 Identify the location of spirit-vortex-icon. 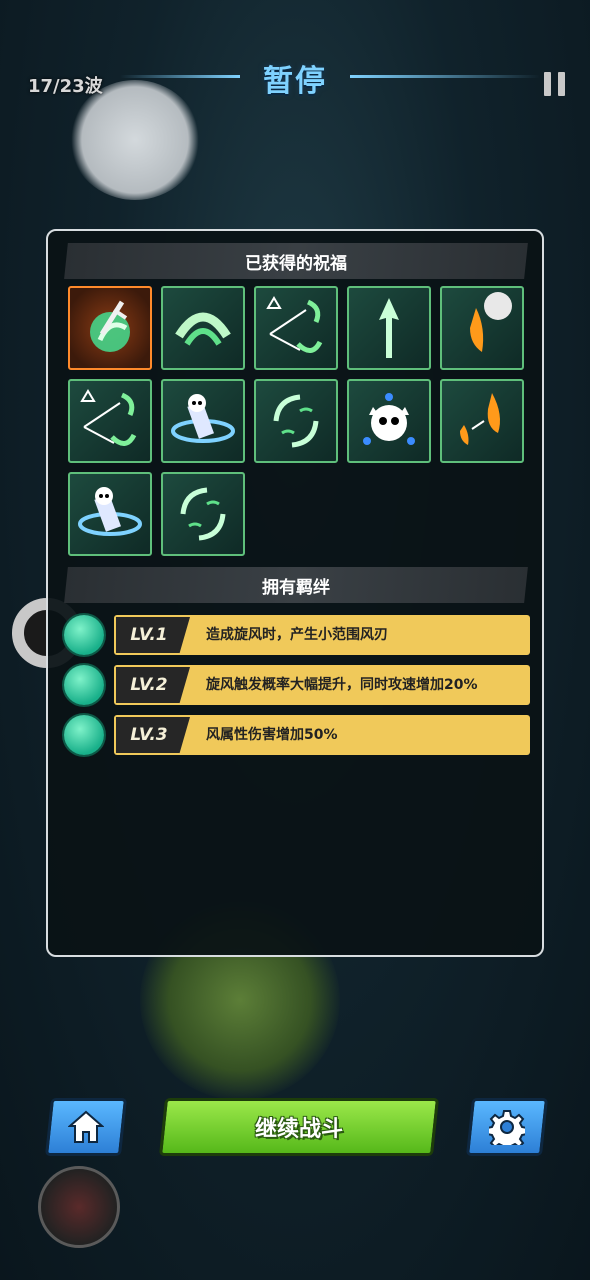
(203, 421).